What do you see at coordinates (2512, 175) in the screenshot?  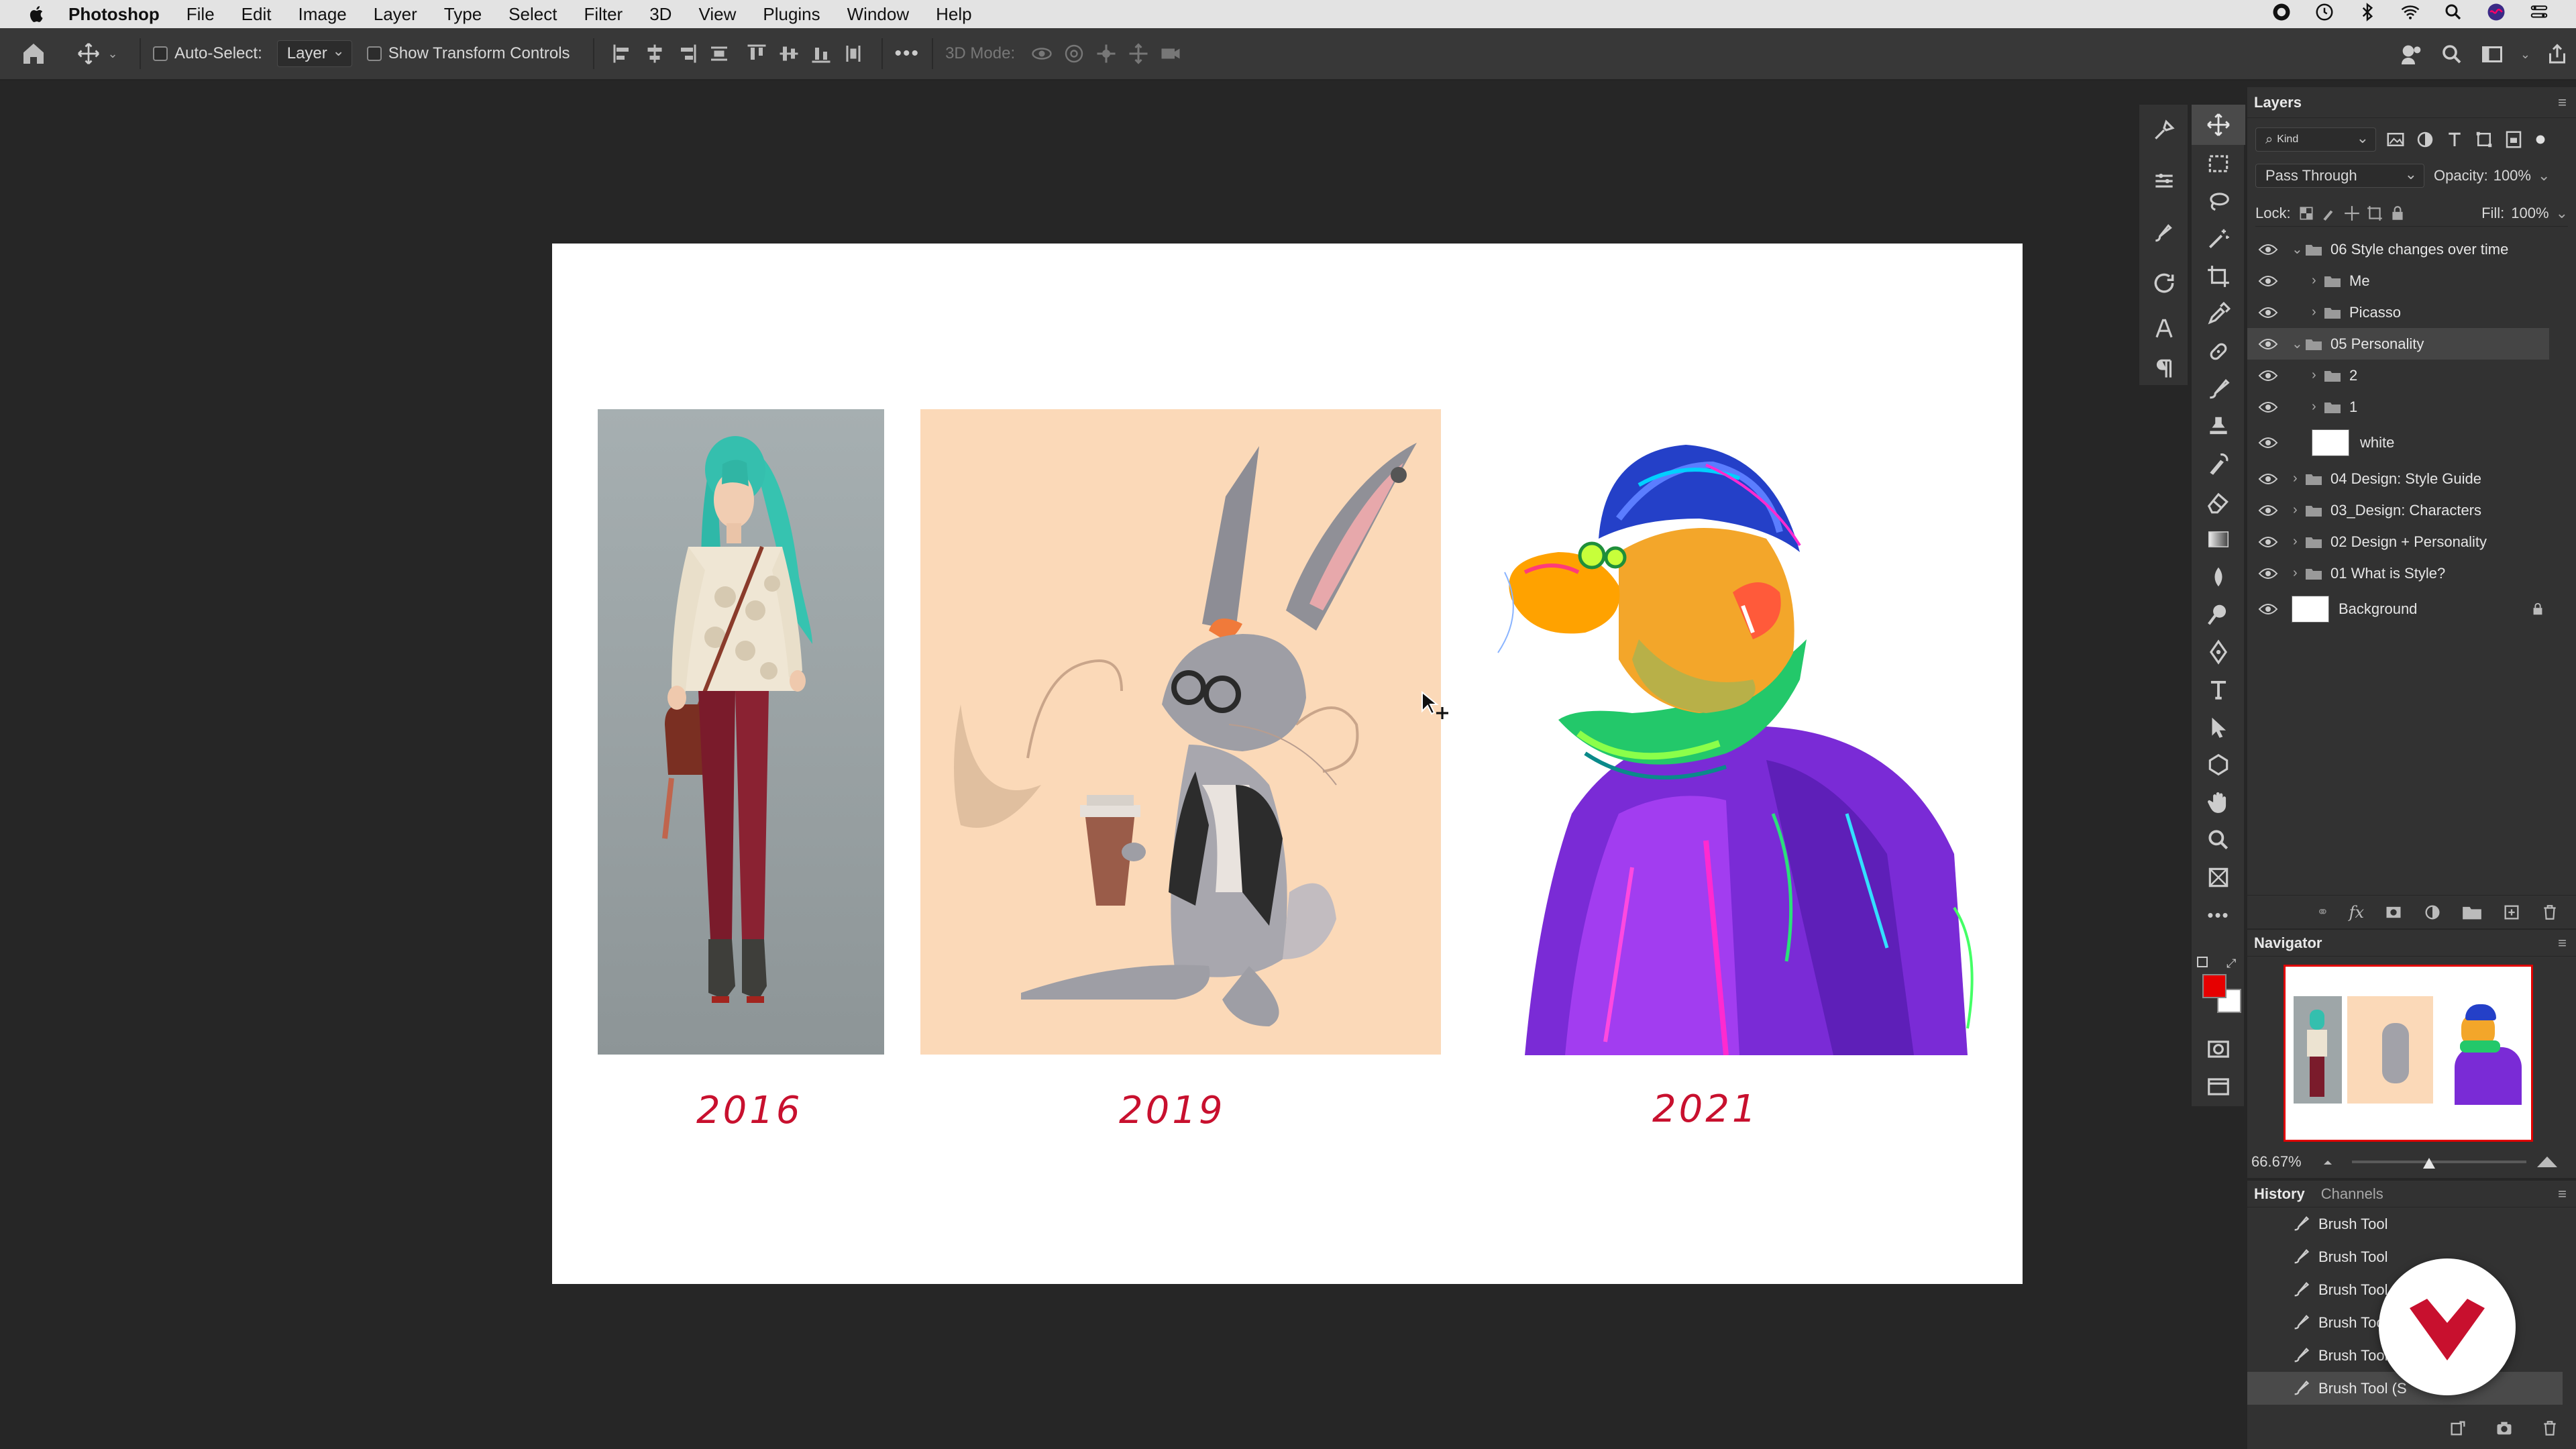 I see `opacity-value: 100%` at bounding box center [2512, 175].